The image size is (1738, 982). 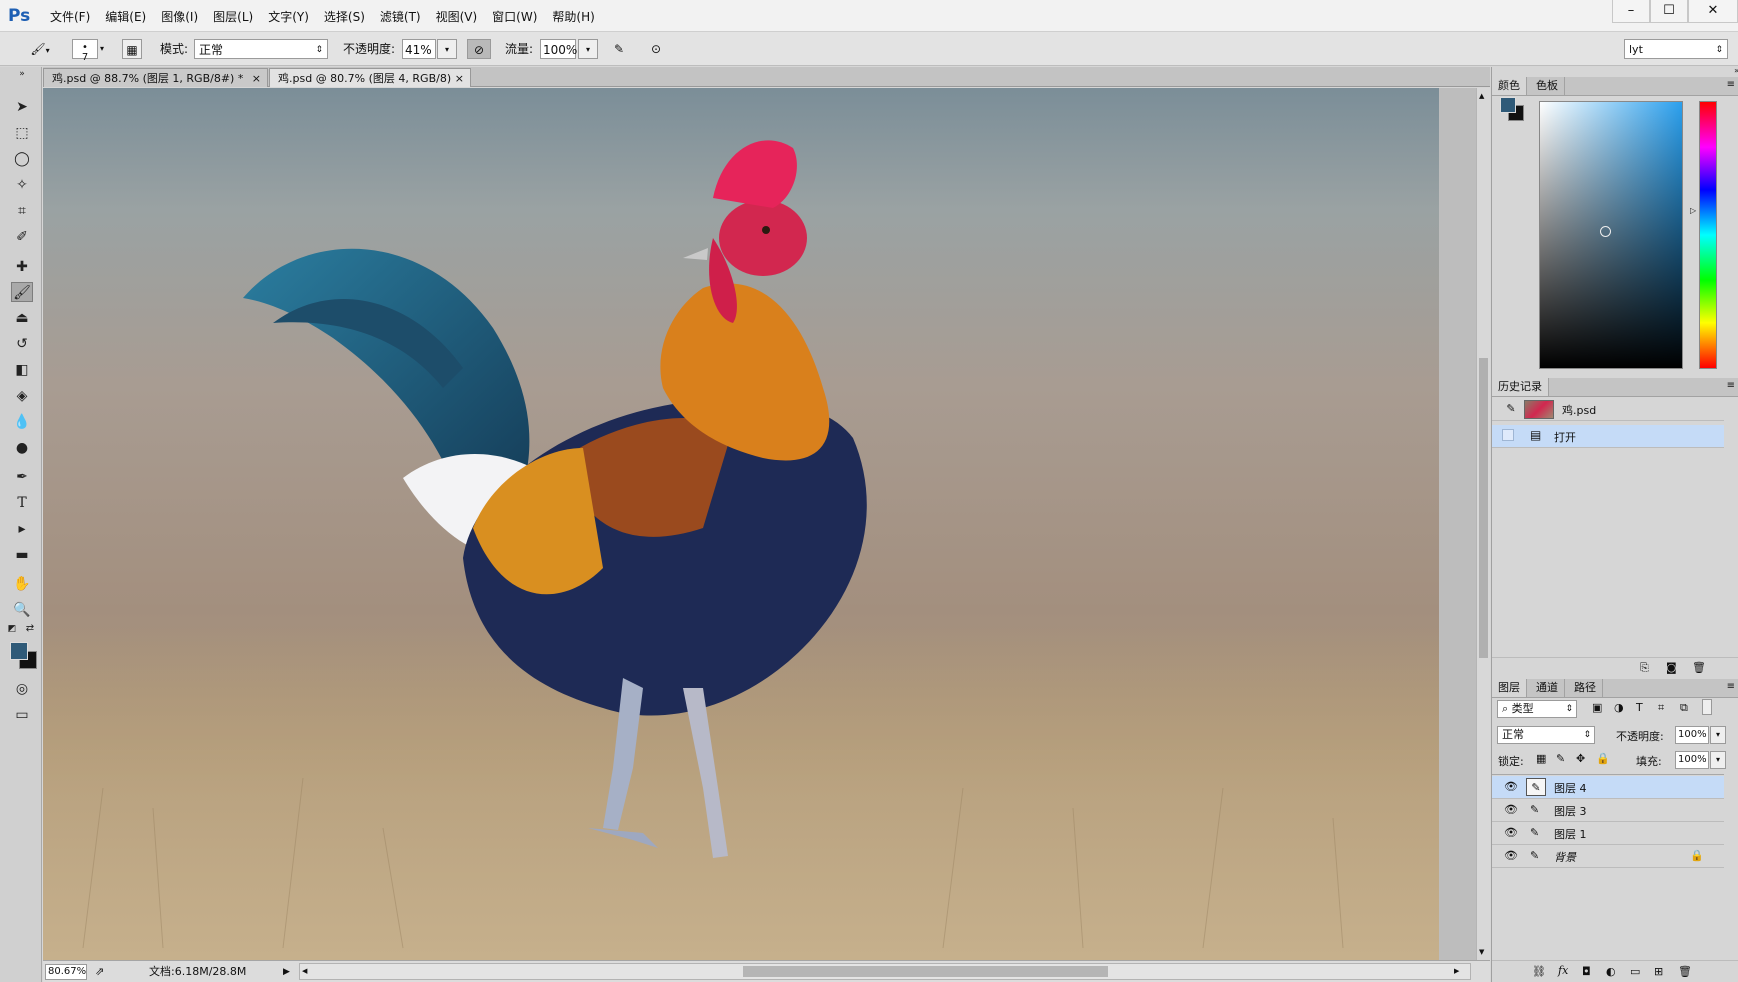 I want to click on menu-select: 选择(S), so click(x=344, y=16).